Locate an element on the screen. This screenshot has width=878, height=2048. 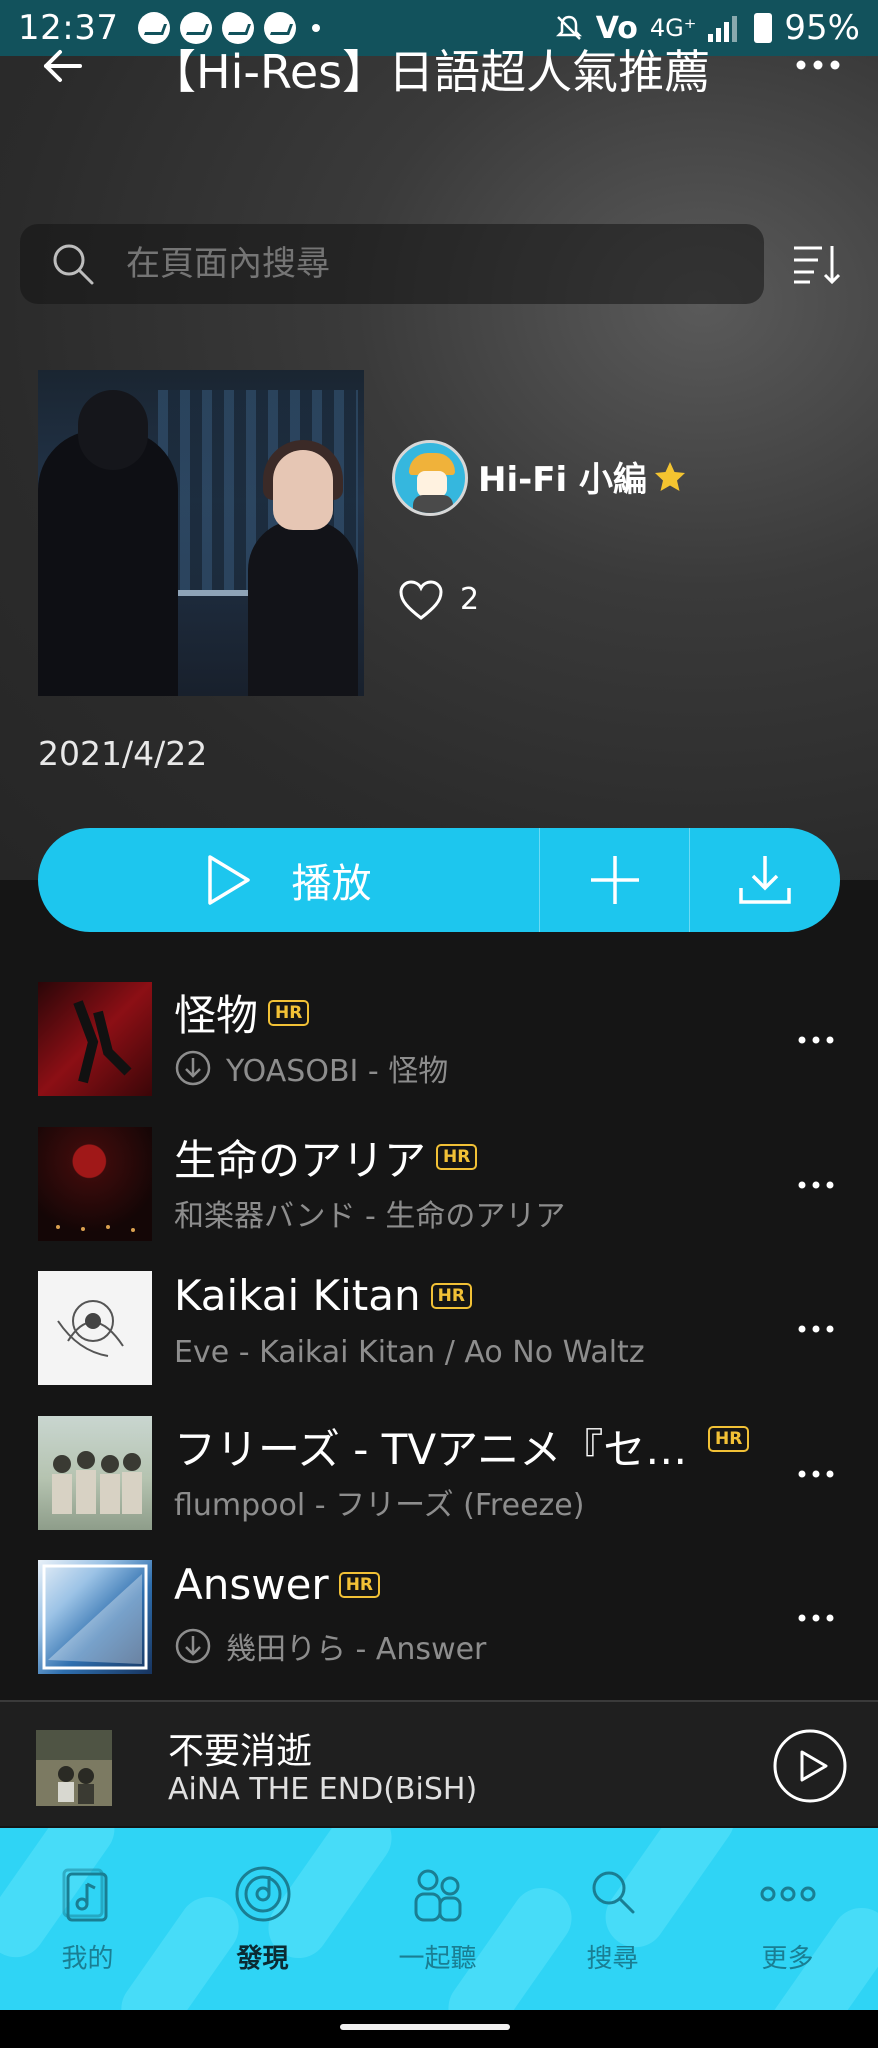
tab-listen-together: 一起聽 is located at coordinates (437, 1919).